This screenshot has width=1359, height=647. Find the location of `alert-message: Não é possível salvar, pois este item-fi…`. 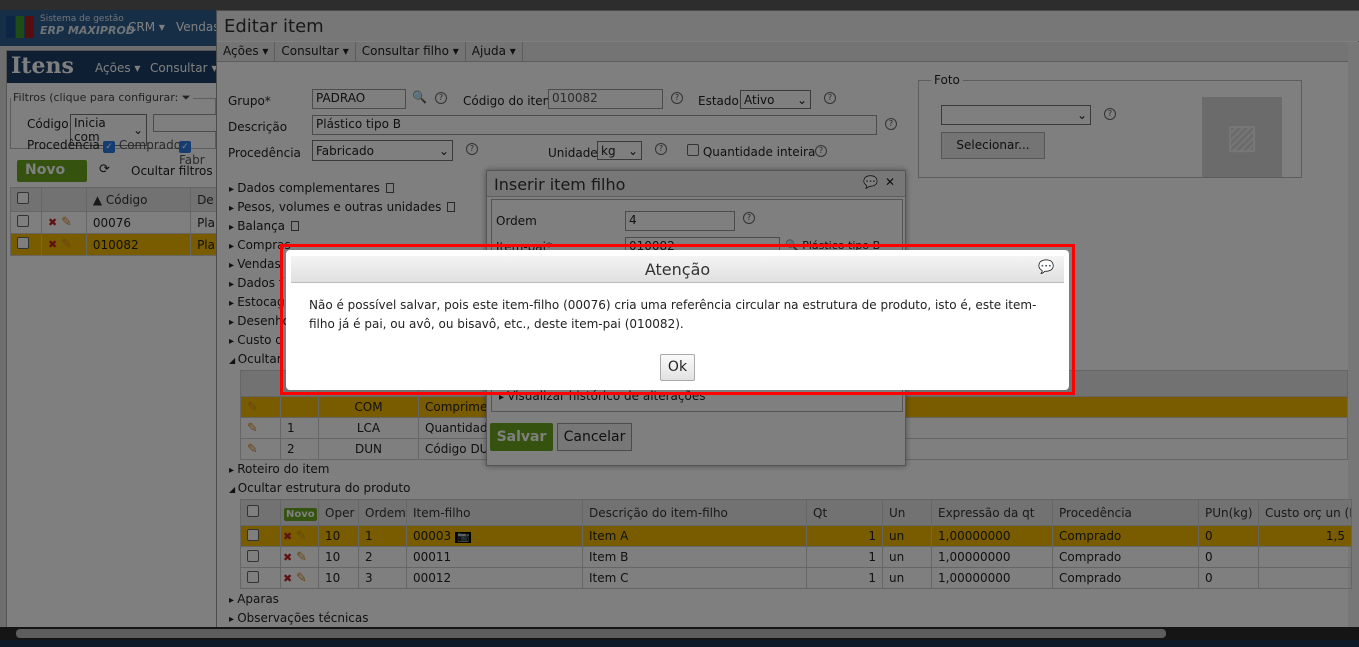

alert-message: Não é possível salvar, pois este item-fi… is located at coordinates (673, 314).